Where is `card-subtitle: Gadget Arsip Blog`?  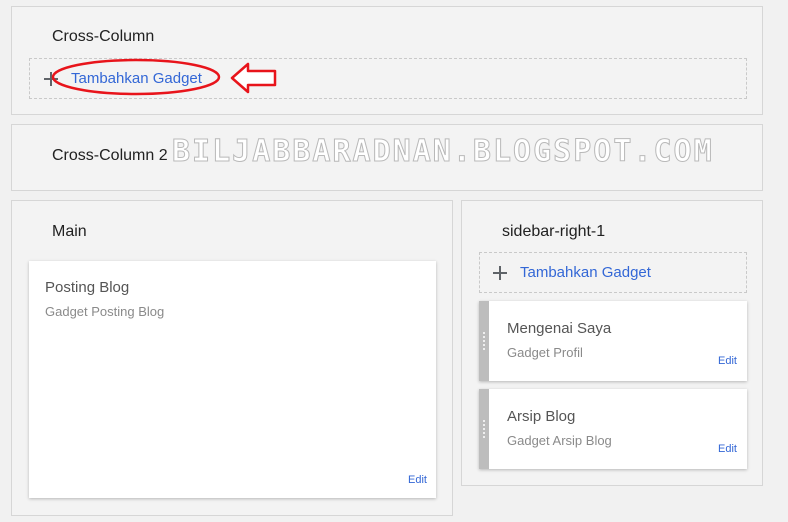
card-subtitle: Gadget Arsip Blog is located at coordinates (559, 440).